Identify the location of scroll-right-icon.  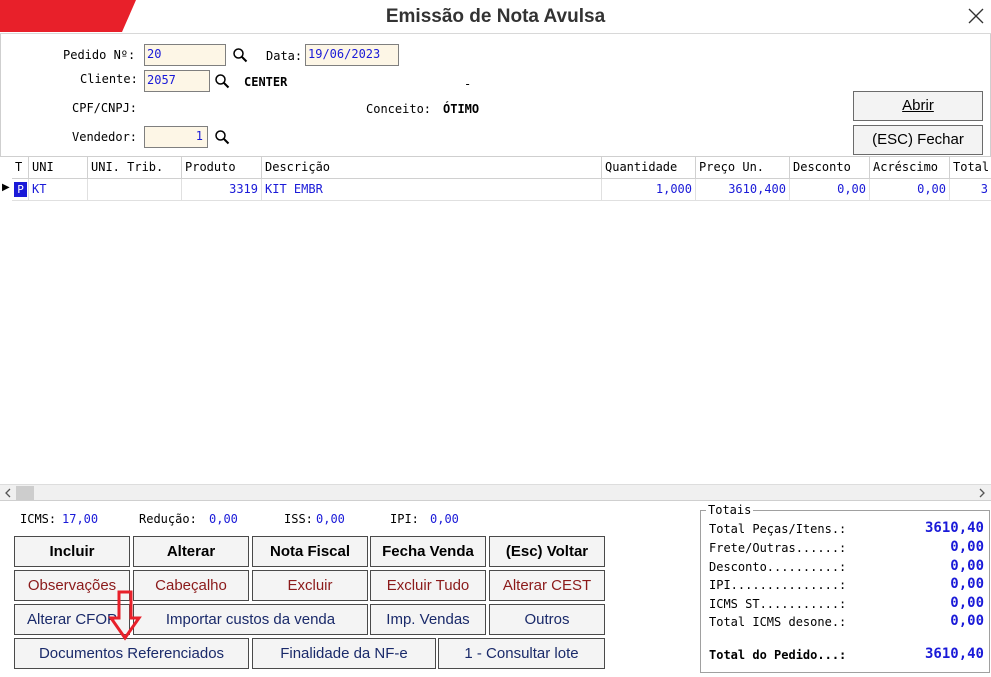
(982, 493).